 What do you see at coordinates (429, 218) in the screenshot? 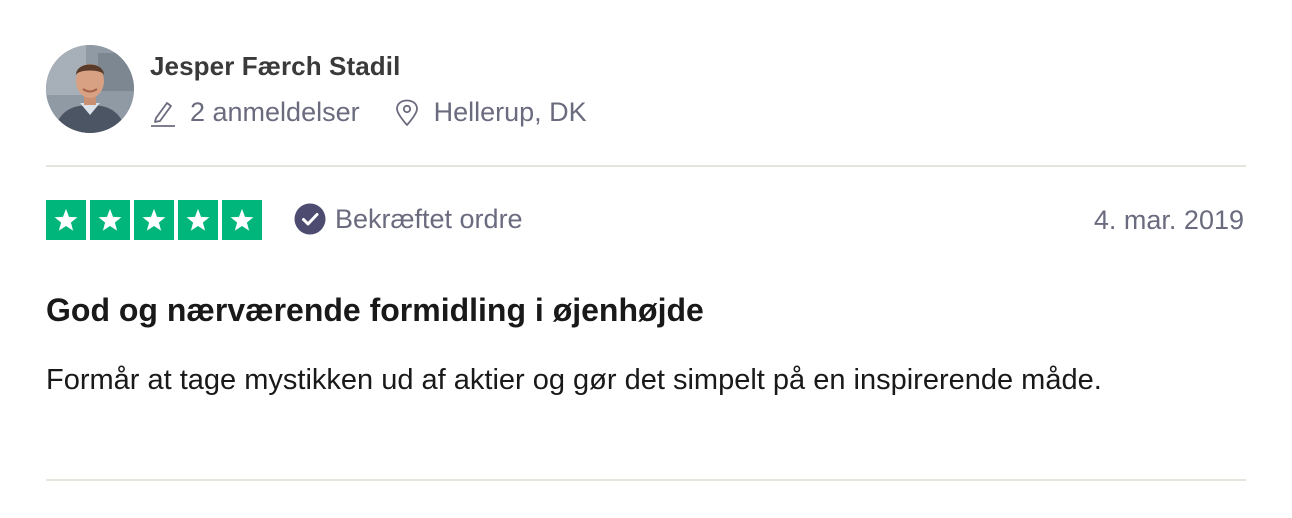
I see `verified-label: Bekræftet ordre` at bounding box center [429, 218].